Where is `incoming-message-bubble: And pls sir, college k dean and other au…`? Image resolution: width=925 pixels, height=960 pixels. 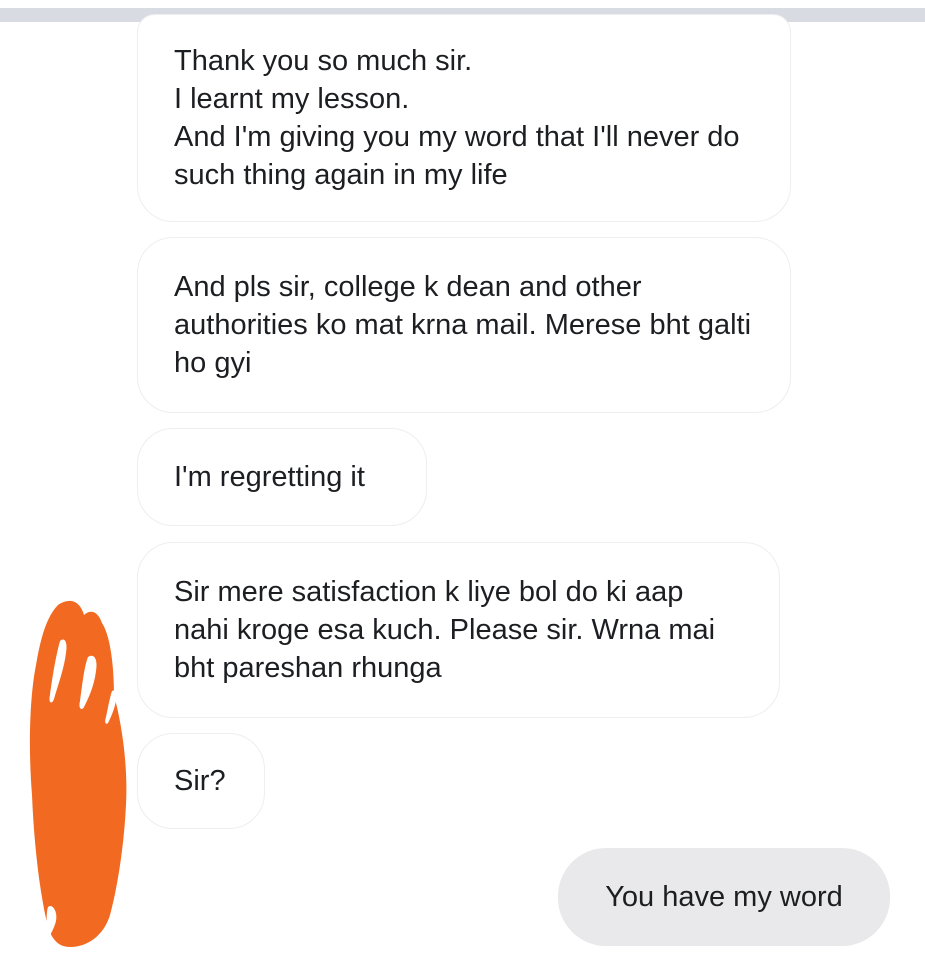
incoming-message-bubble: And pls sir, college k dean and other au… is located at coordinates (464, 325).